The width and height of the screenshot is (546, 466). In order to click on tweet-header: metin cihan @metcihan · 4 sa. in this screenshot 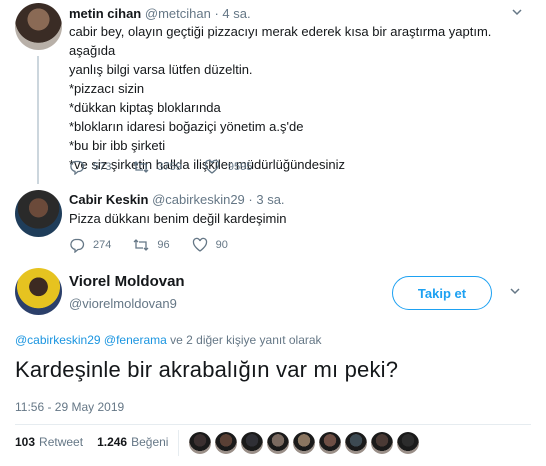, I will do `click(160, 13)`.